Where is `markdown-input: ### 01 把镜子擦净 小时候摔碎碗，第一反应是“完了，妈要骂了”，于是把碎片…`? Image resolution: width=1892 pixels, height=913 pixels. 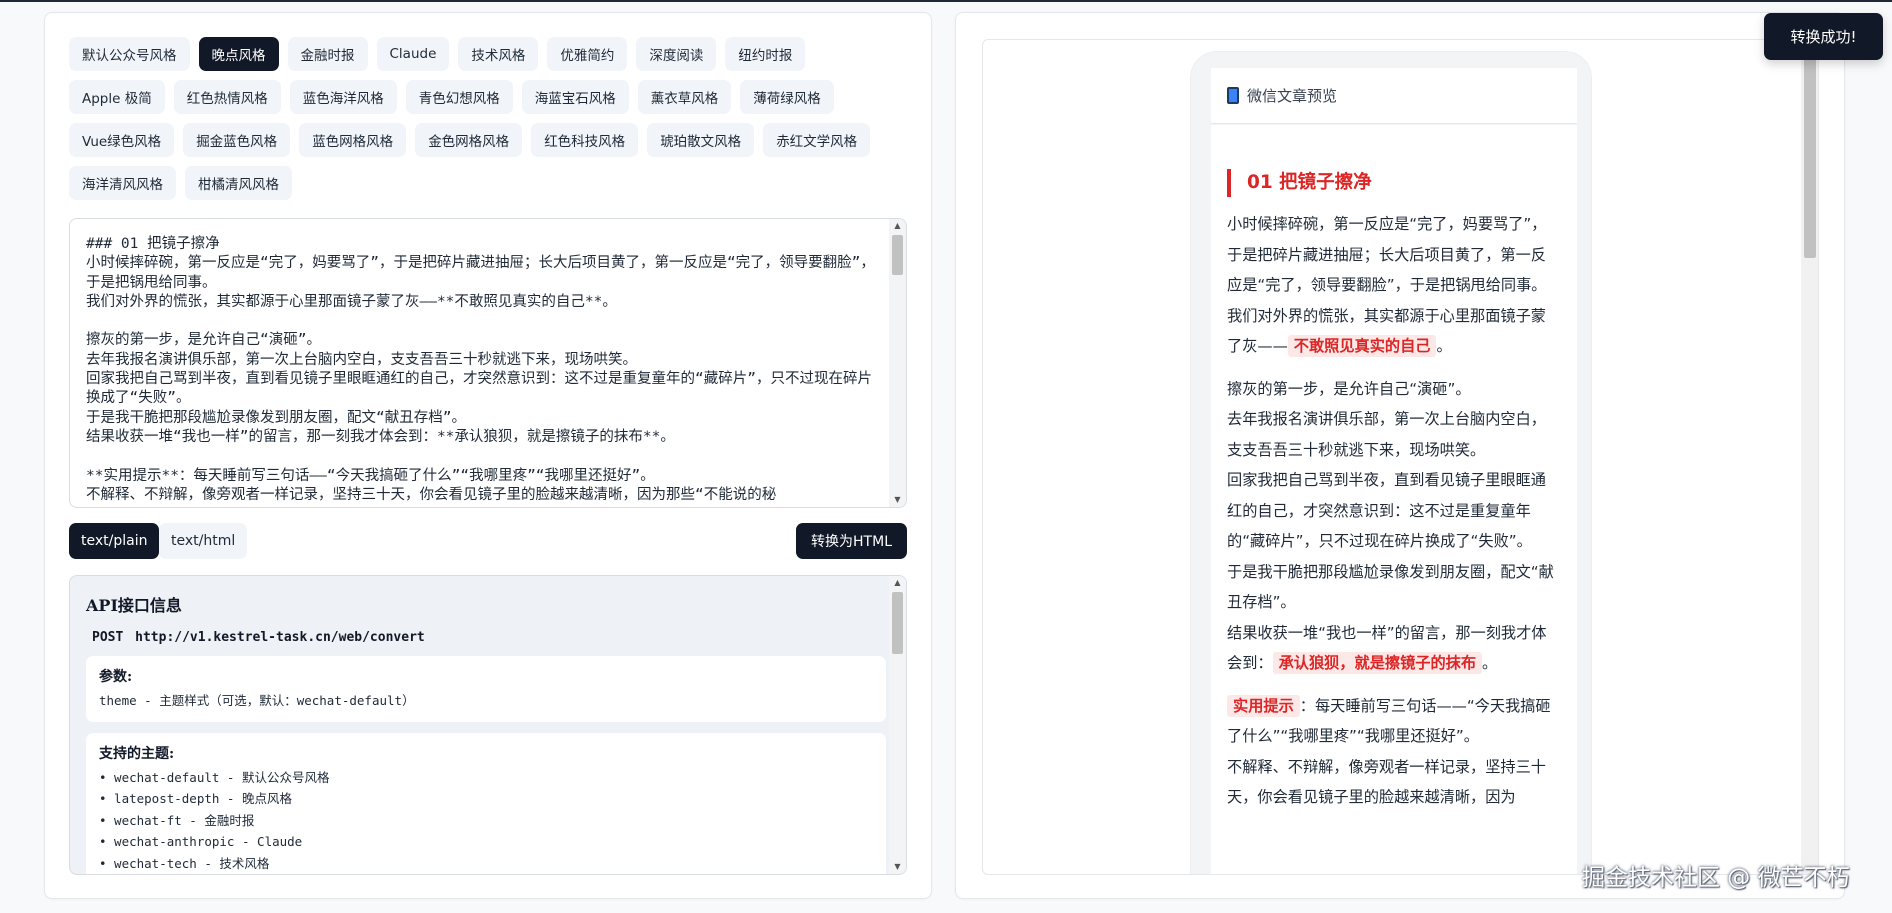 markdown-input: ### 01 把镜子擦净 小时候摔碎碗，第一反应是“完了，妈要骂了”，于是把碎片… is located at coordinates (486, 368).